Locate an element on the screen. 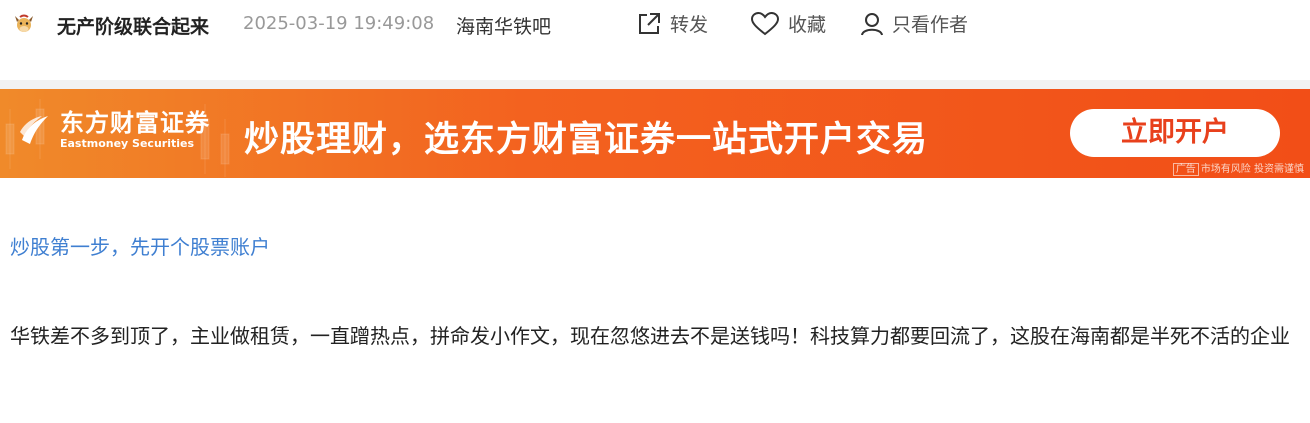 The width and height of the screenshot is (1310, 423). brand-text: 东方财富证券 Eastmoney Securities is located at coordinates (135, 130).